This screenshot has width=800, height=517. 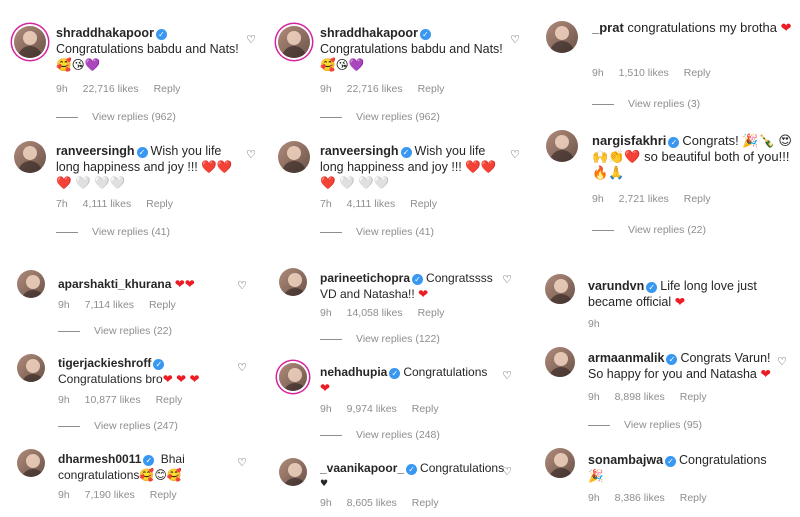 I want to click on comment-meta: 9h 8,386 likes Reply, so click(x=653, y=498).